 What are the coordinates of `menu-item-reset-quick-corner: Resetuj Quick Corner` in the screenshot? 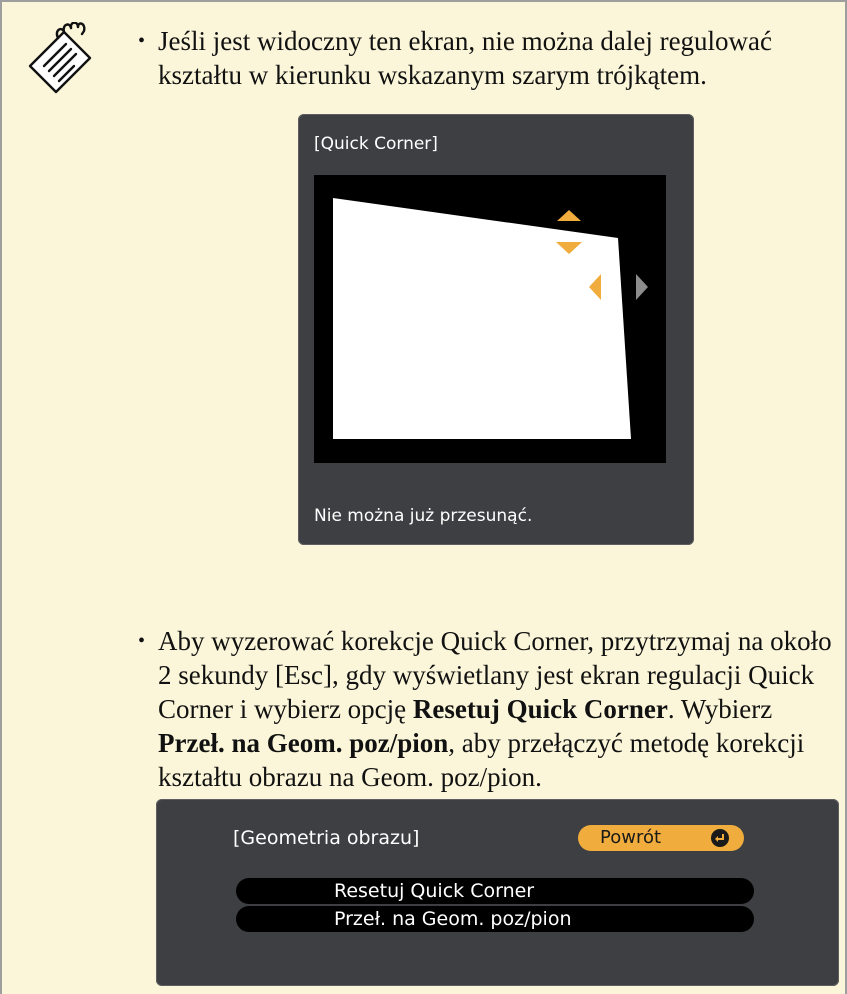 It's located at (495, 891).